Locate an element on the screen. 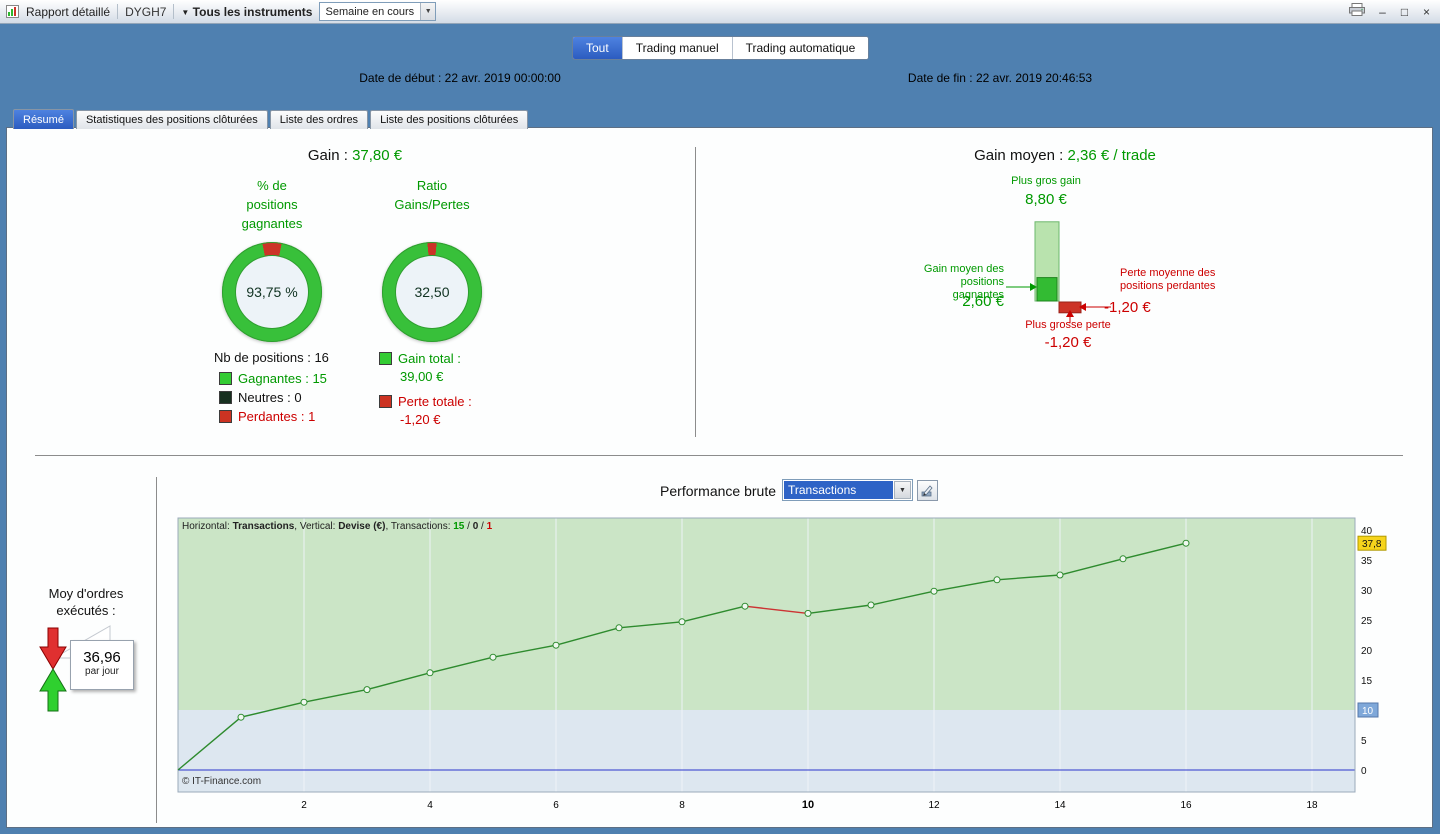 The width and height of the screenshot is (1440, 834). gain-total-row: Gain total : is located at coordinates (425, 358).